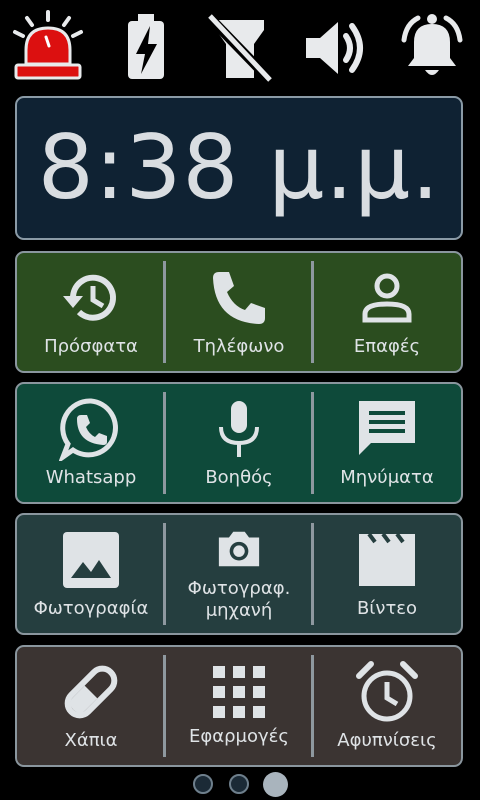  What do you see at coordinates (387, 298) in the screenshot?
I see `contact-icon` at bounding box center [387, 298].